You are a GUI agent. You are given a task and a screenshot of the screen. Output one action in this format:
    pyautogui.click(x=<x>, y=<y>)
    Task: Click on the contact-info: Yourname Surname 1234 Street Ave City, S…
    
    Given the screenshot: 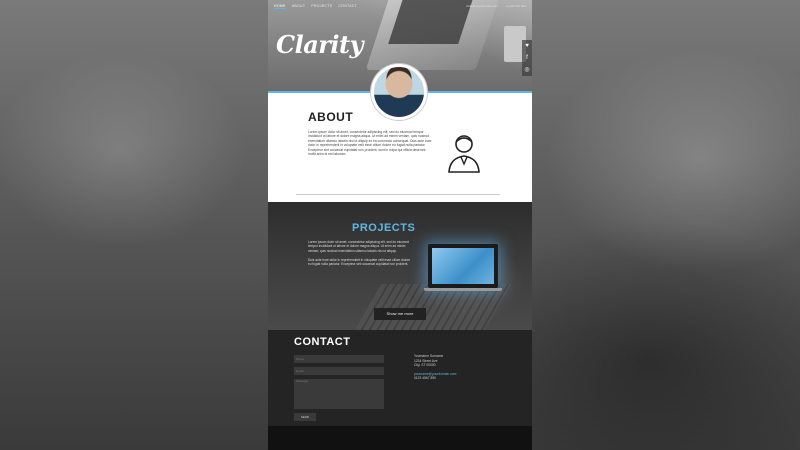 What is the action you would take?
    pyautogui.click(x=435, y=367)
    